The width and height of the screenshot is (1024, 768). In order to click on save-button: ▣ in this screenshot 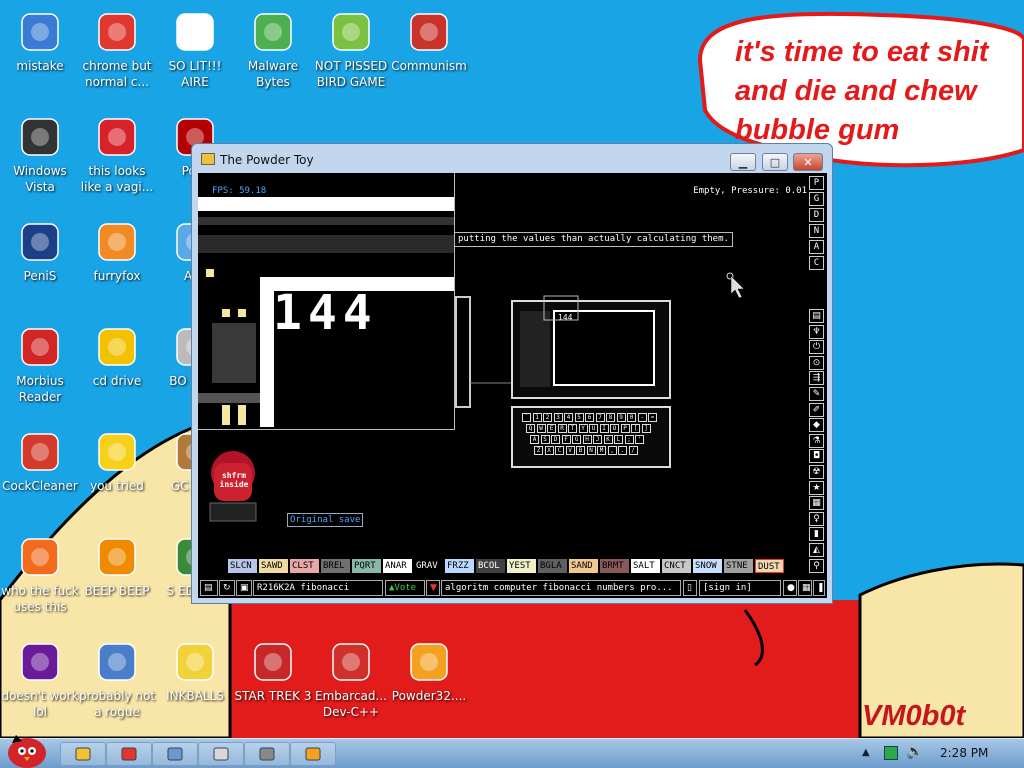, I will do `click(244, 588)`.